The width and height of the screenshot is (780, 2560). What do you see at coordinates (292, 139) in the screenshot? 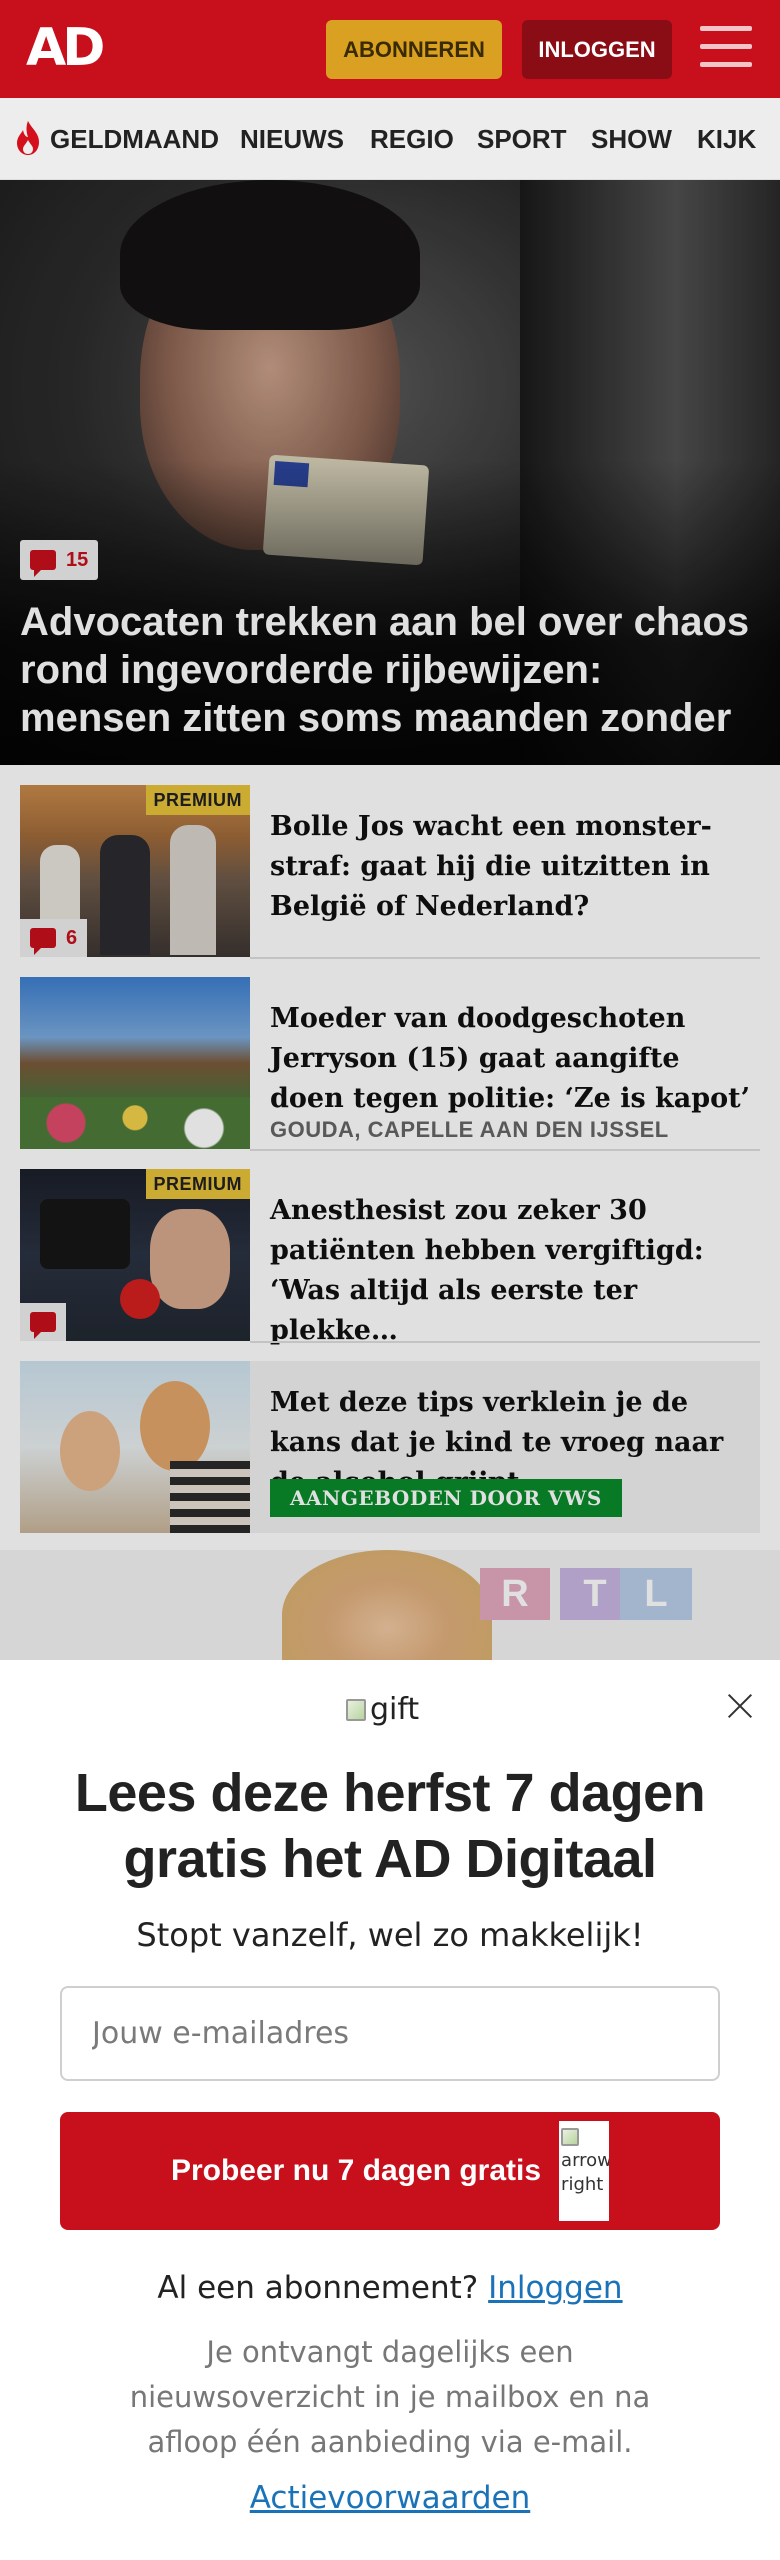
I see `nav-item-nieuws: NIEUWS` at bounding box center [292, 139].